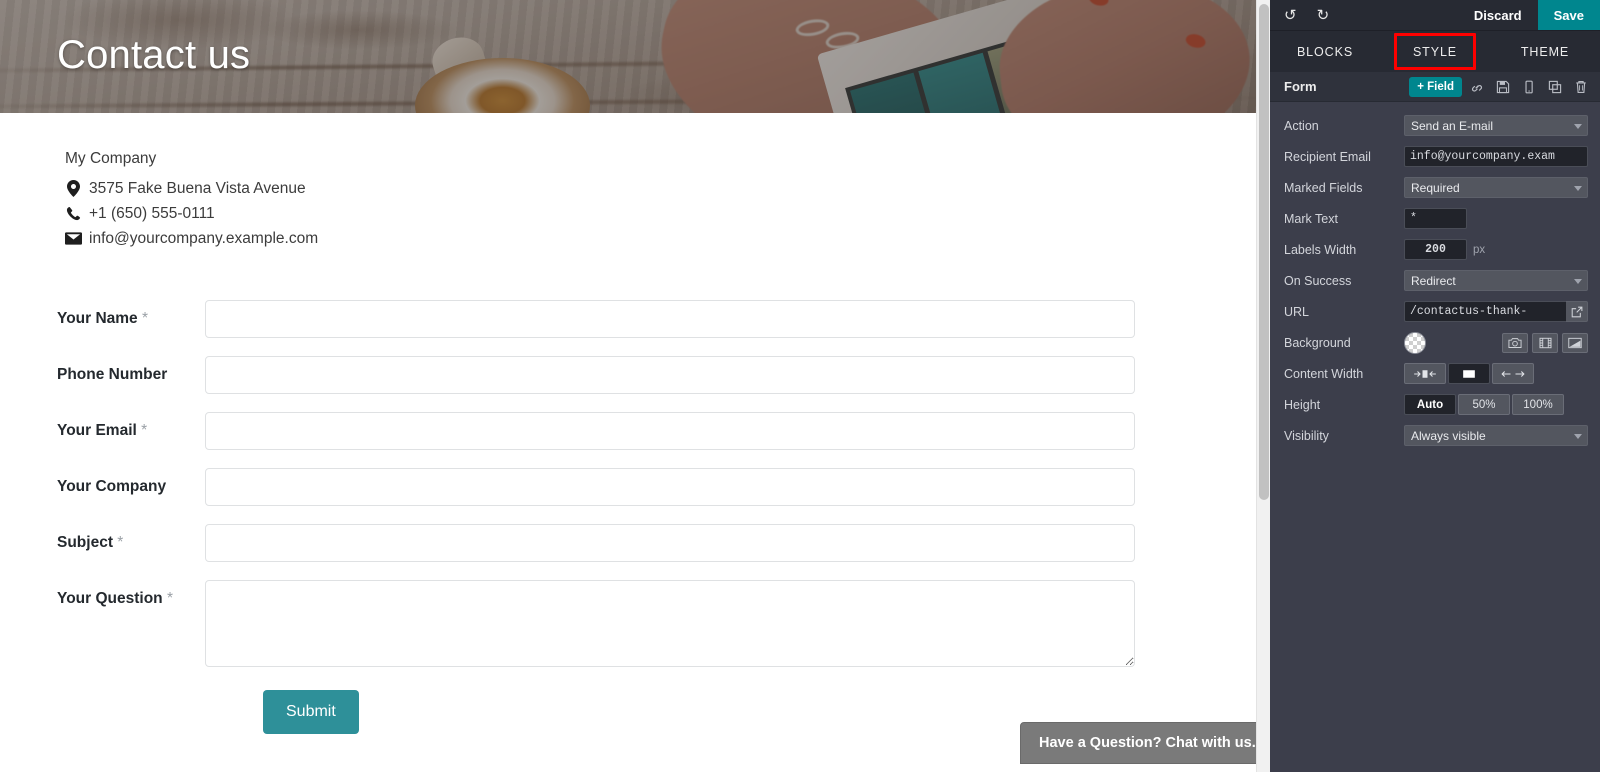  What do you see at coordinates (102, 314) in the screenshot?
I see `field-label: Your Name *` at bounding box center [102, 314].